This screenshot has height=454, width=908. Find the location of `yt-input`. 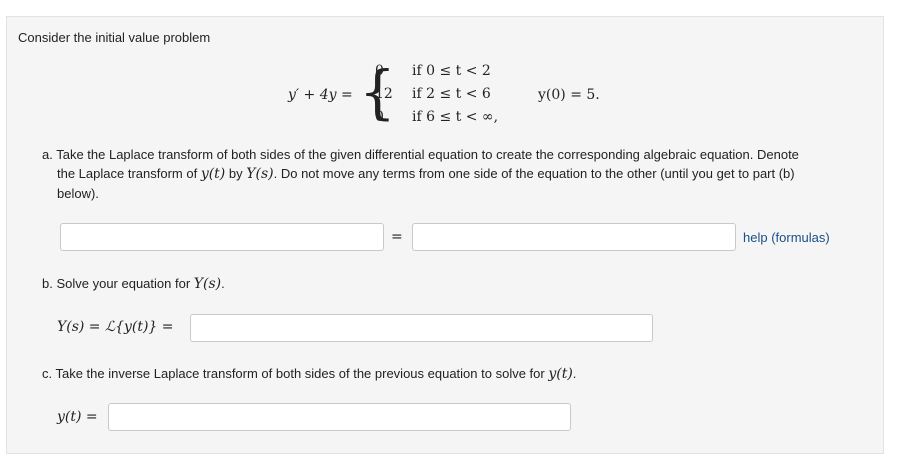

yt-input is located at coordinates (339, 417).